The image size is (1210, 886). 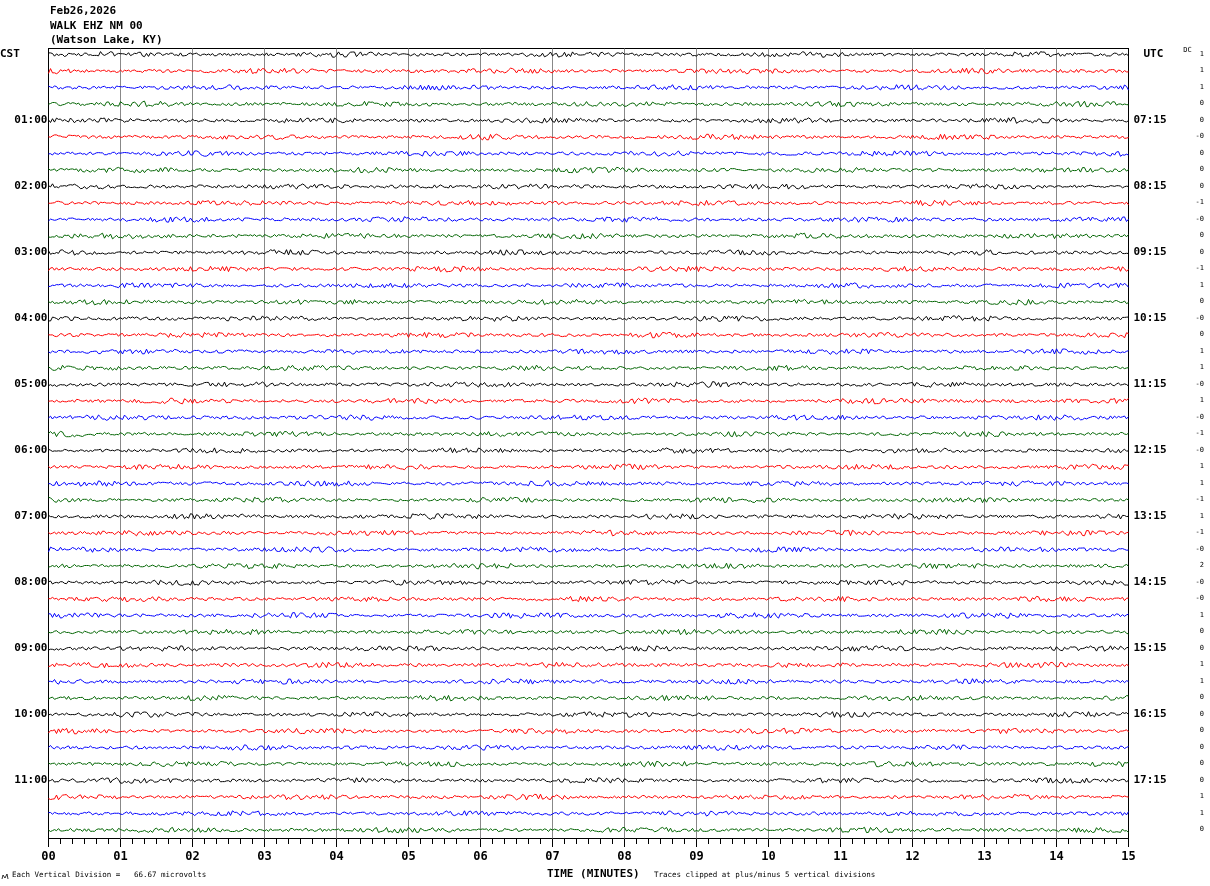 I want to click on axis-tick-label: 08, so click(x=625, y=856).